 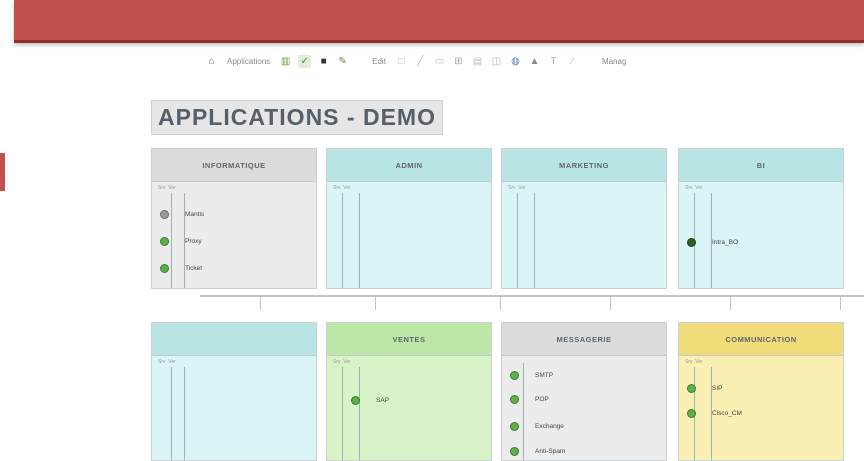 I want to click on group-bi: BI Srv Ver Intra_BO, so click(x=761, y=218).